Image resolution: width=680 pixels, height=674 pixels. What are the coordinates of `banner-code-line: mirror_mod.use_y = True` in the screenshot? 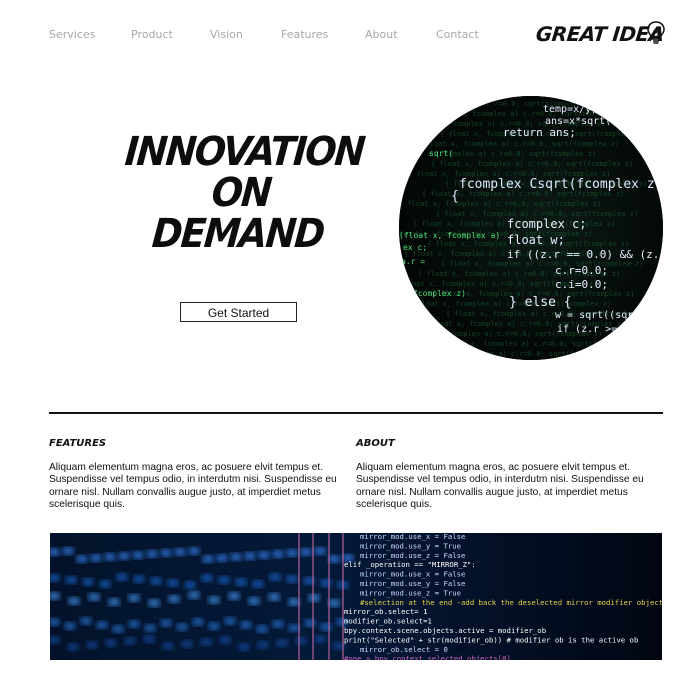 It's located at (410, 545).